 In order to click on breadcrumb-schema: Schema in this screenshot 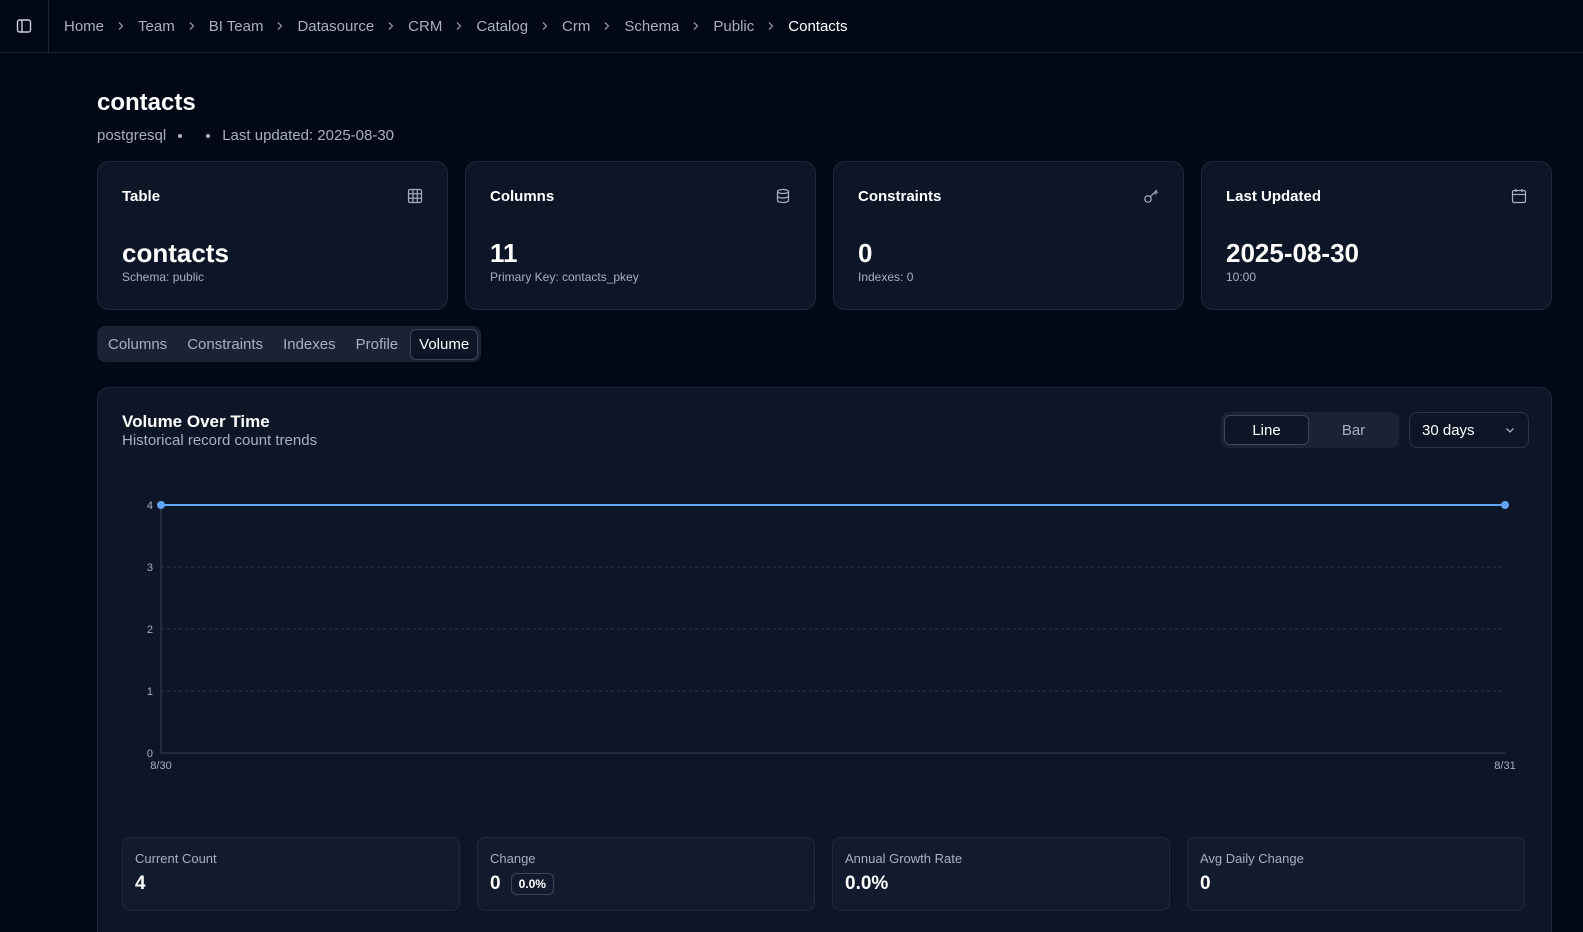, I will do `click(651, 26)`.